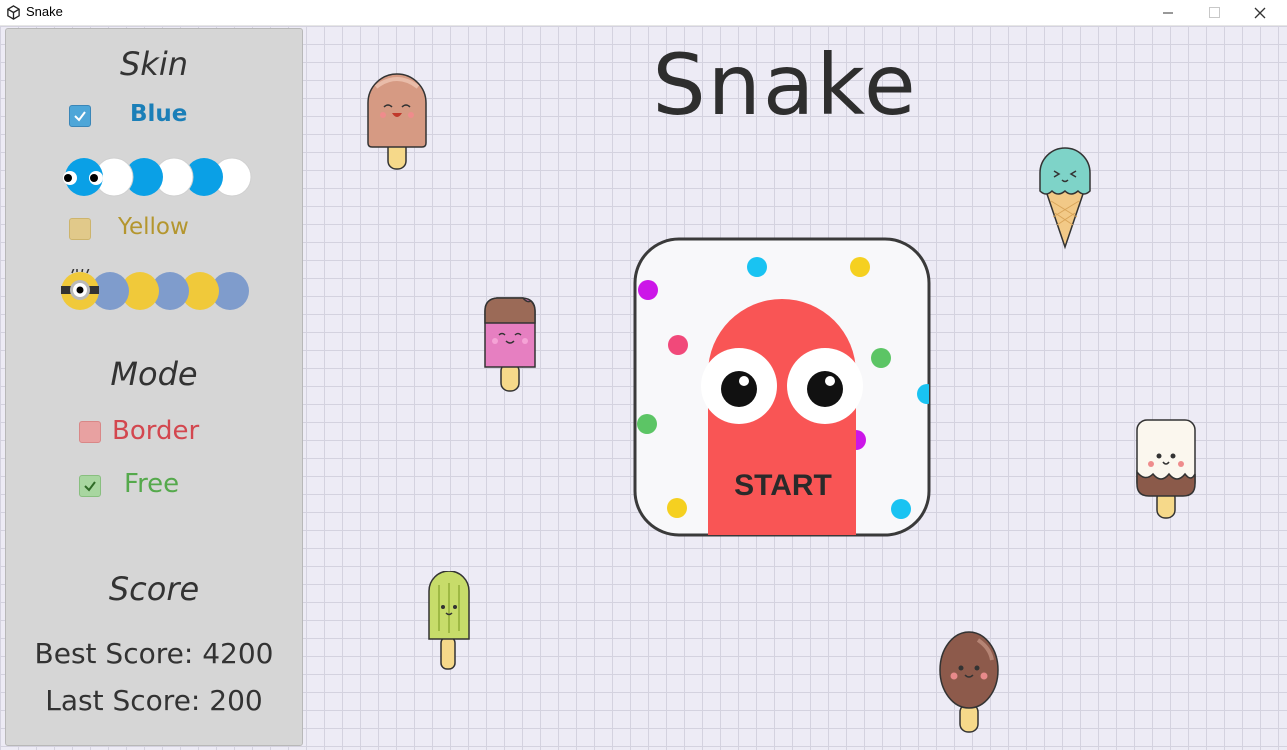  Describe the element at coordinates (1065, 198) in the screenshot. I see `ice-cream-cone-icon` at that location.